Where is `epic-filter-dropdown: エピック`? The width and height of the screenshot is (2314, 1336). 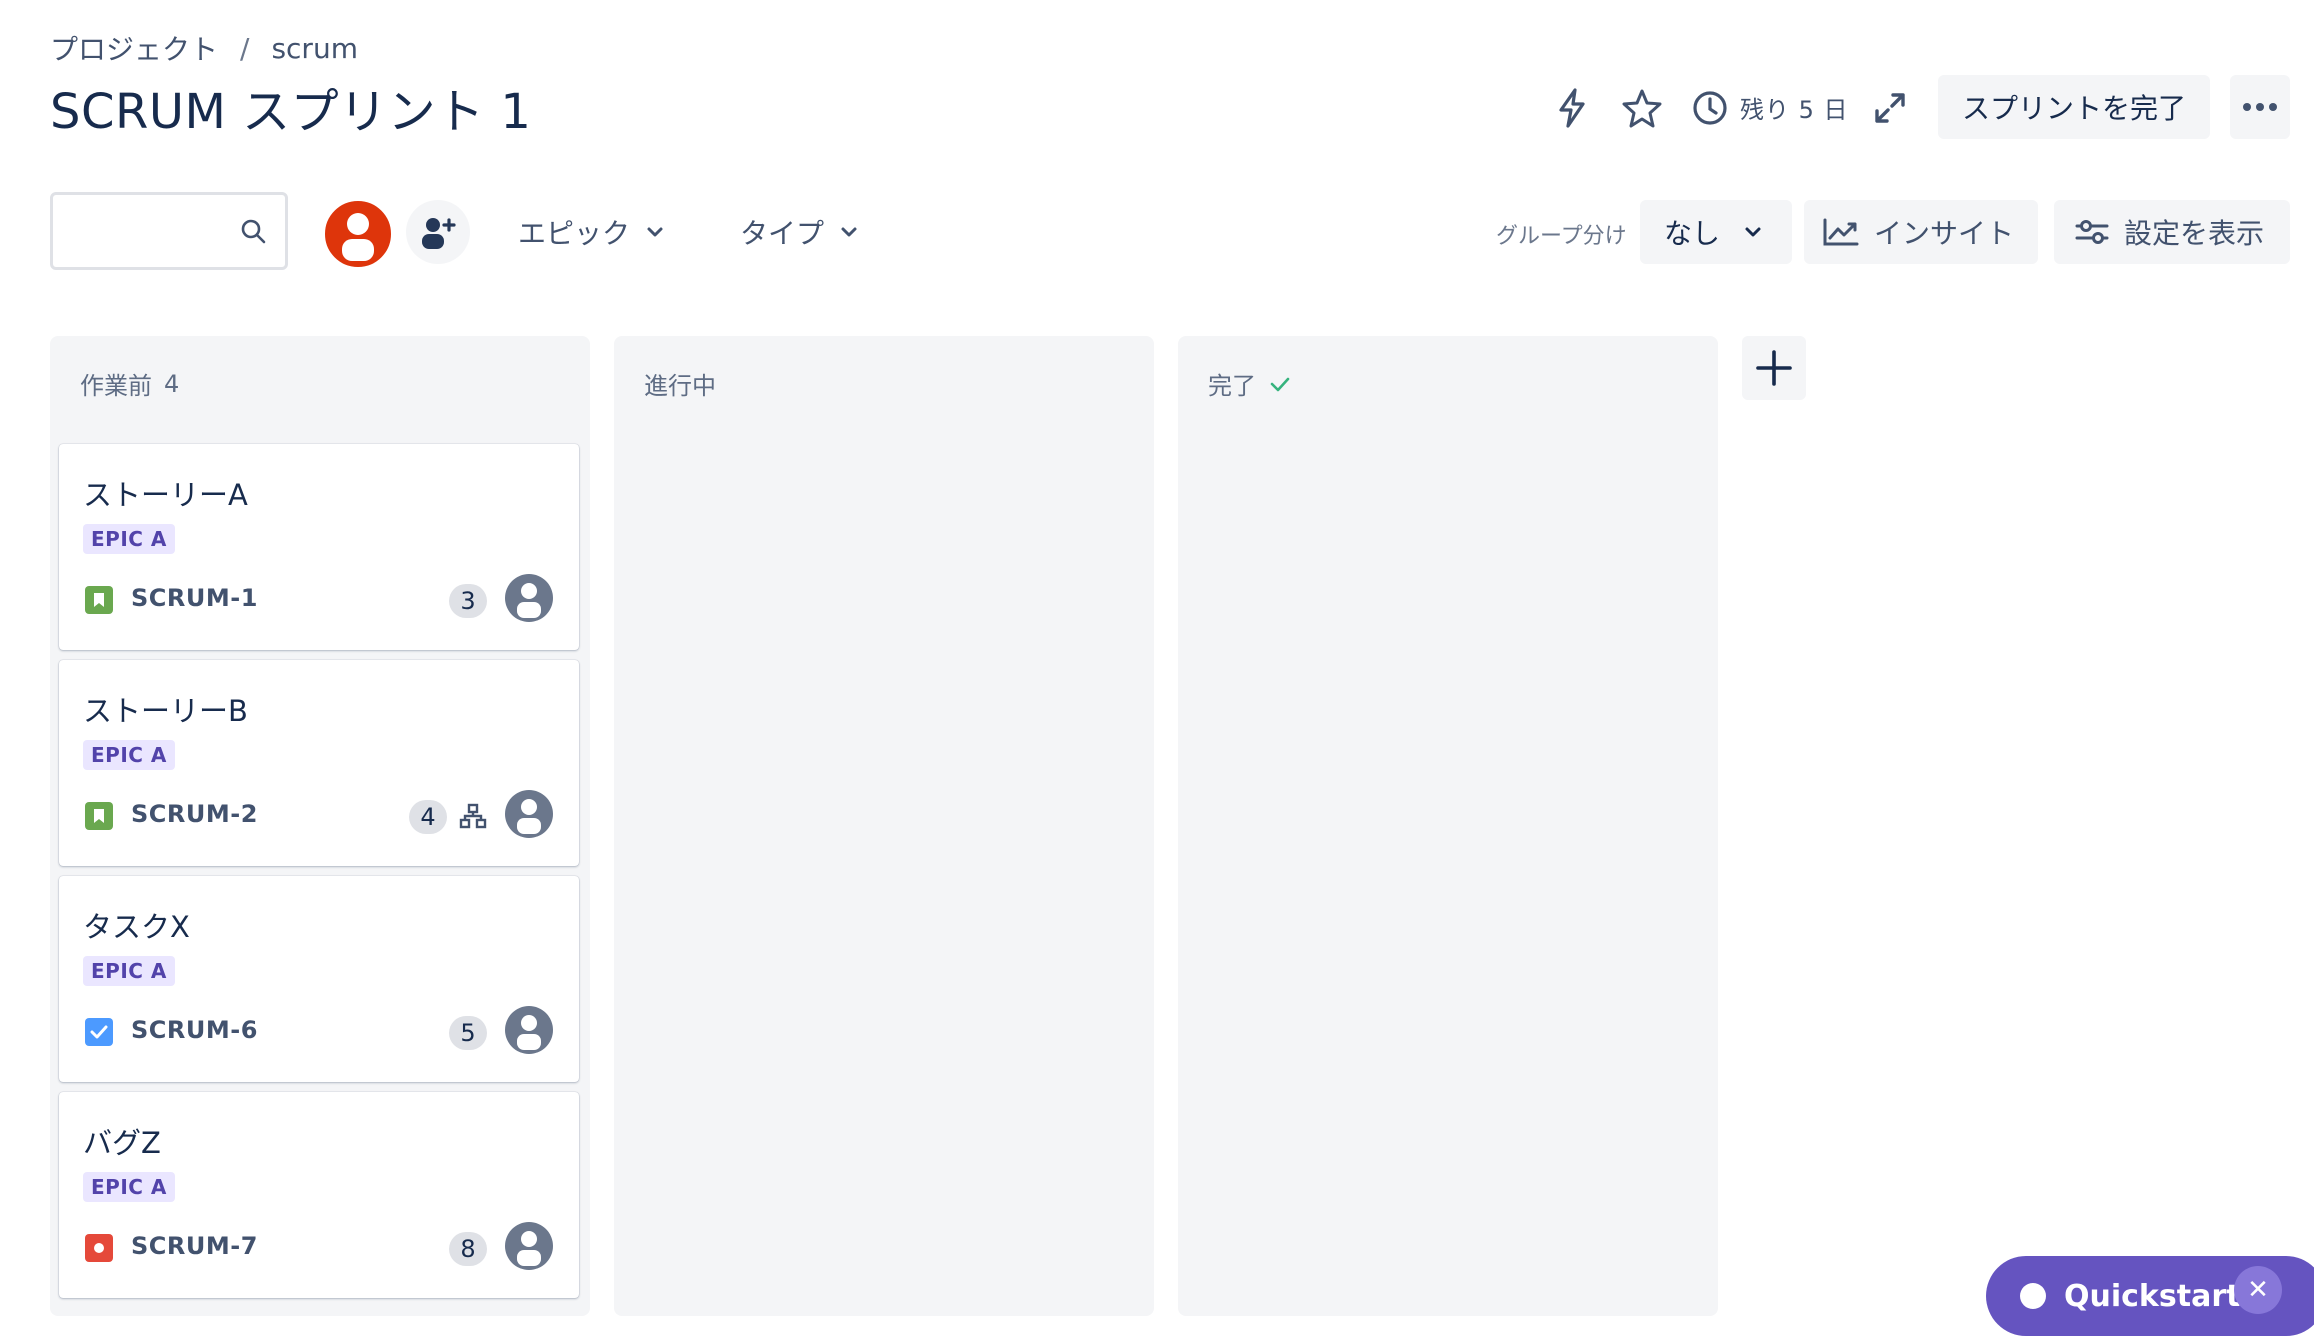 epic-filter-dropdown: エピック is located at coordinates (592, 232).